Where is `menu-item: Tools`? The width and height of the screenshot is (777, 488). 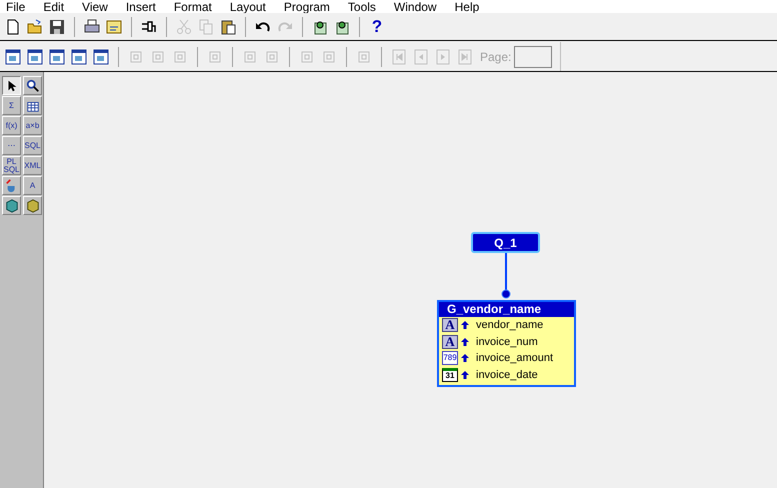 menu-item: Tools is located at coordinates (362, 6).